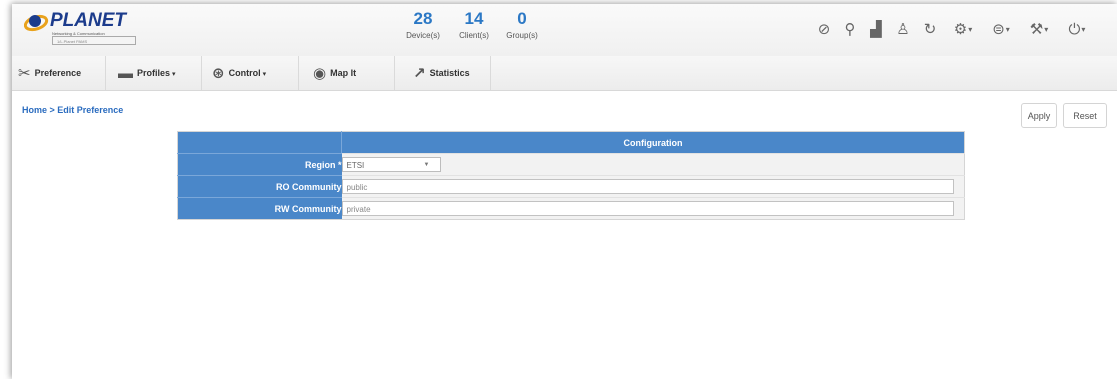  Describe the element at coordinates (653, 142) in the screenshot. I see `configuration-header: Configuration` at that location.